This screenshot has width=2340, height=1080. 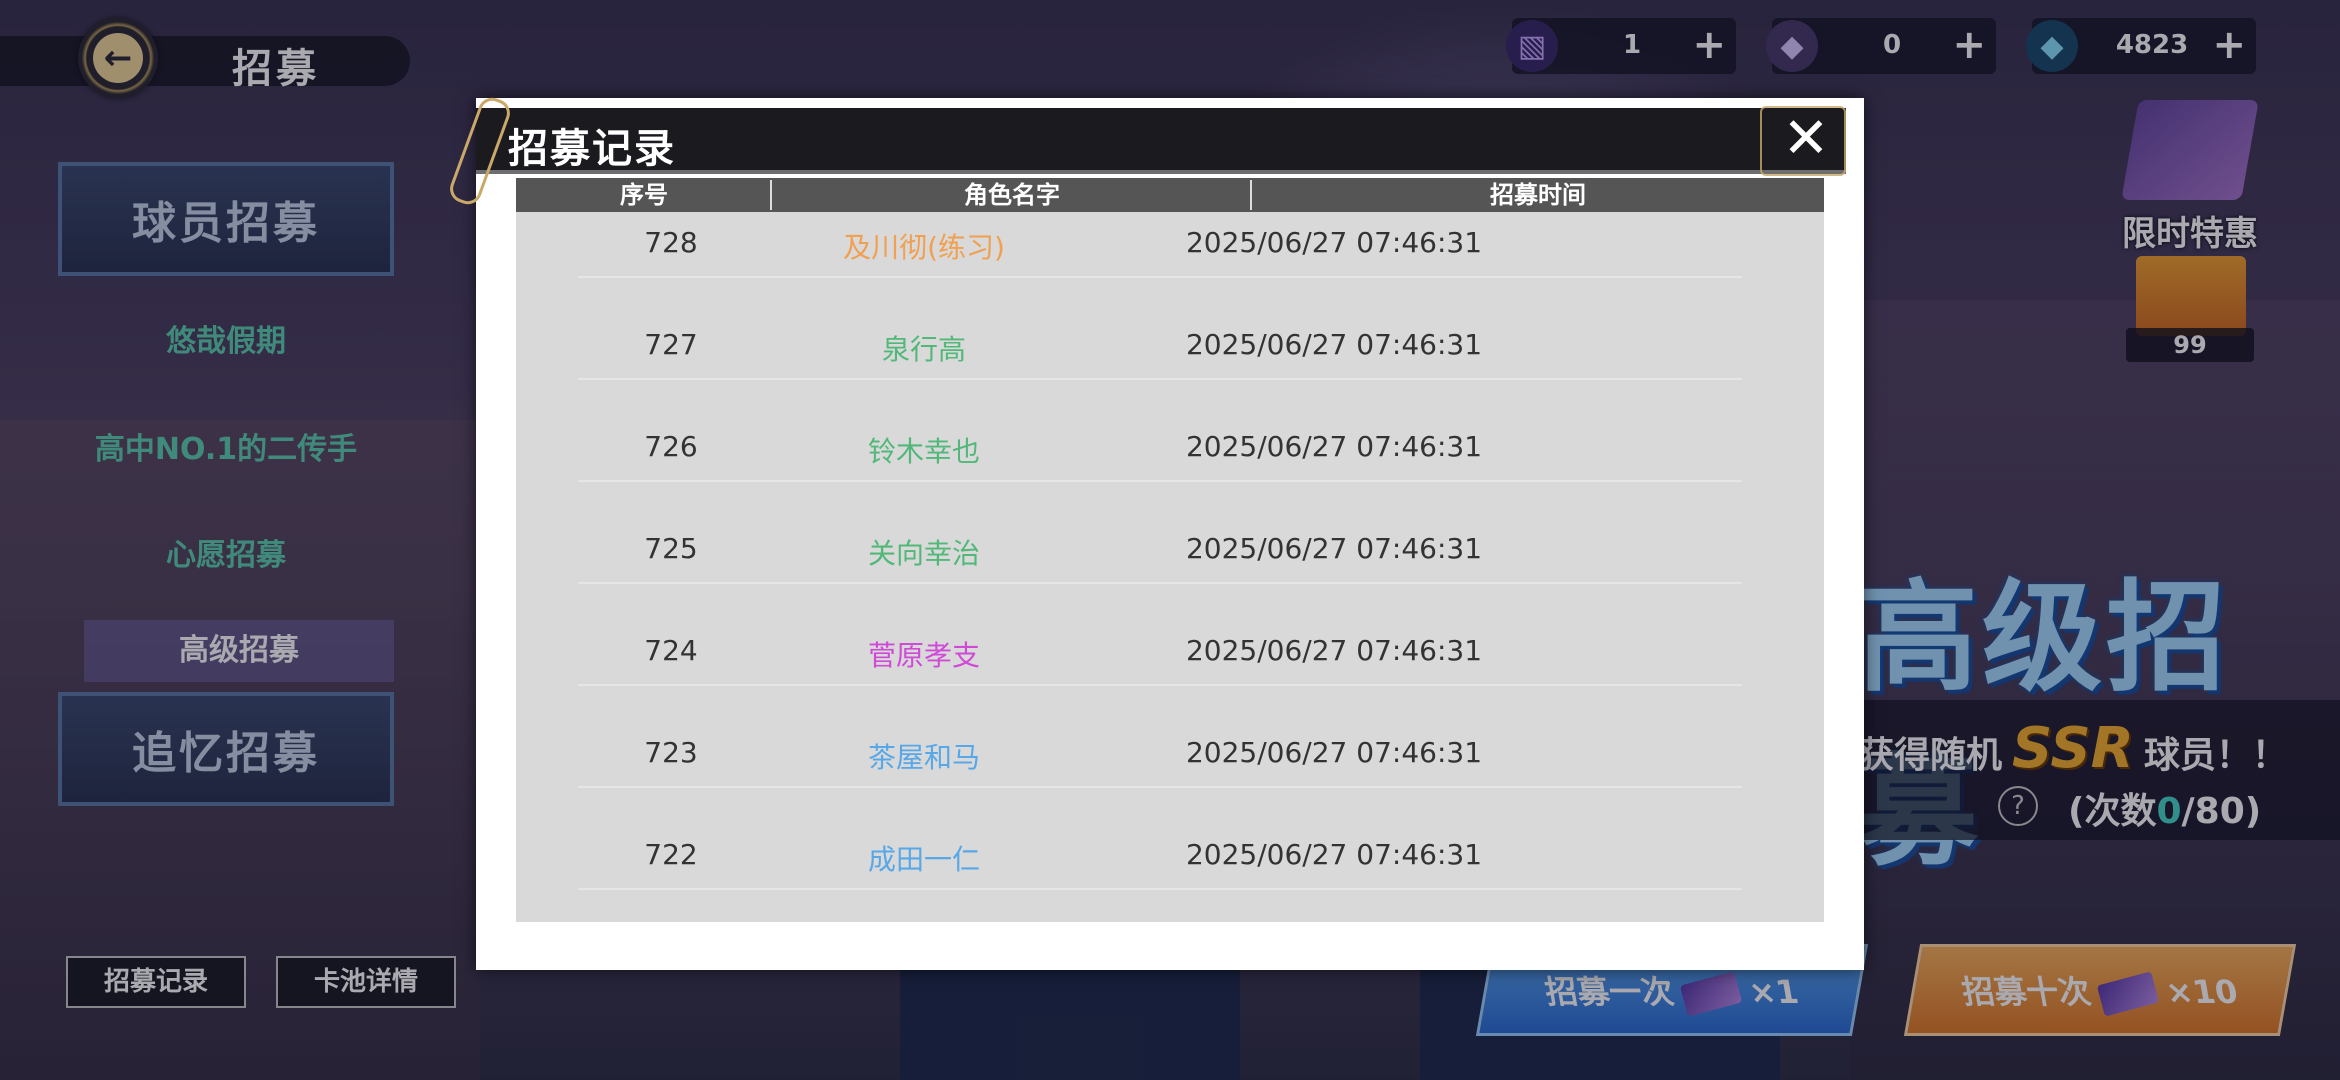 What do you see at coordinates (671, 446) in the screenshot?
I see `row-no: 726` at bounding box center [671, 446].